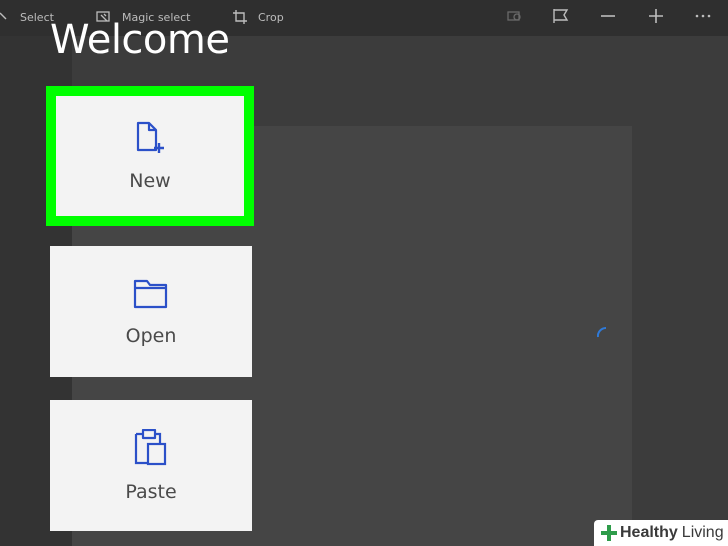  What do you see at coordinates (240, 17) in the screenshot?
I see `crop-icon` at bounding box center [240, 17].